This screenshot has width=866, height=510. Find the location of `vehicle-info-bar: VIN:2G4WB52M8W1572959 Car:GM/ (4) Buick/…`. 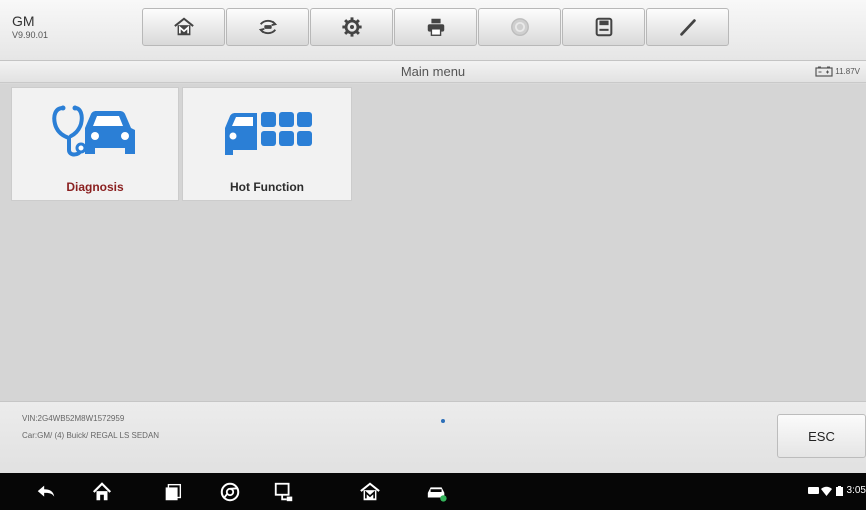

vehicle-info-bar: VIN:2G4WB52M8W1572959 Car:GM/ (4) Buick/… is located at coordinates (433, 437).